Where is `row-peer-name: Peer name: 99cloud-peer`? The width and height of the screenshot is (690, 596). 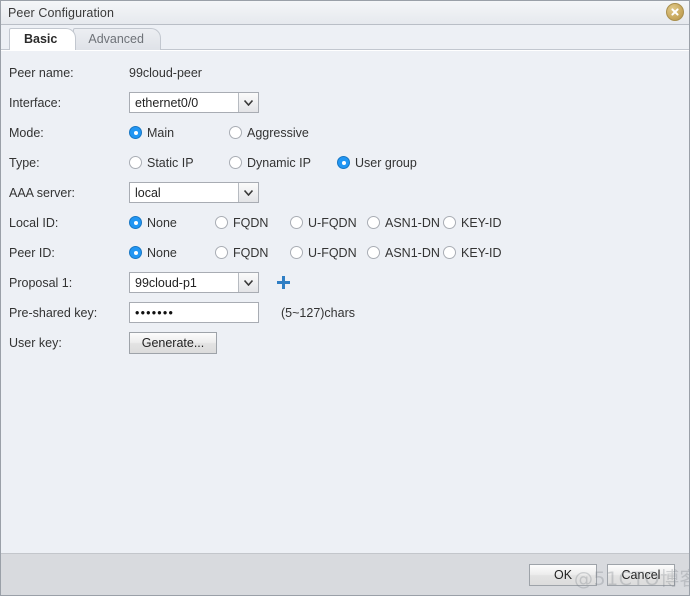
row-peer-name: Peer name: 99cloud-peer is located at coordinates (345, 72).